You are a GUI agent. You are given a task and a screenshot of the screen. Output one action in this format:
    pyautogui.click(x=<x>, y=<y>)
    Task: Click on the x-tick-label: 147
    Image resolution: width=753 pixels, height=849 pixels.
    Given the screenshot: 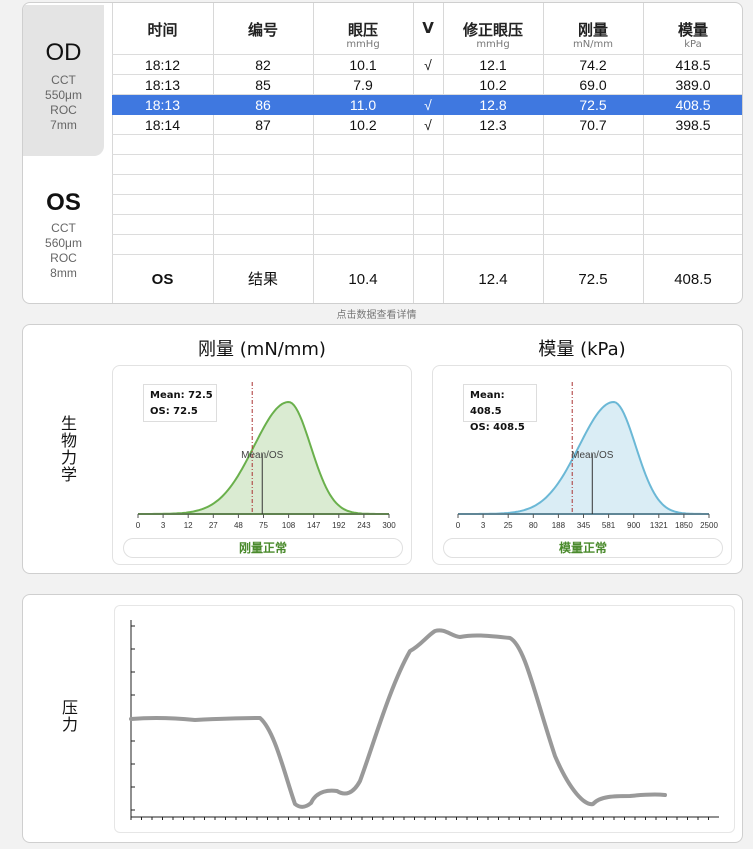 What is the action you would take?
    pyautogui.click(x=314, y=525)
    